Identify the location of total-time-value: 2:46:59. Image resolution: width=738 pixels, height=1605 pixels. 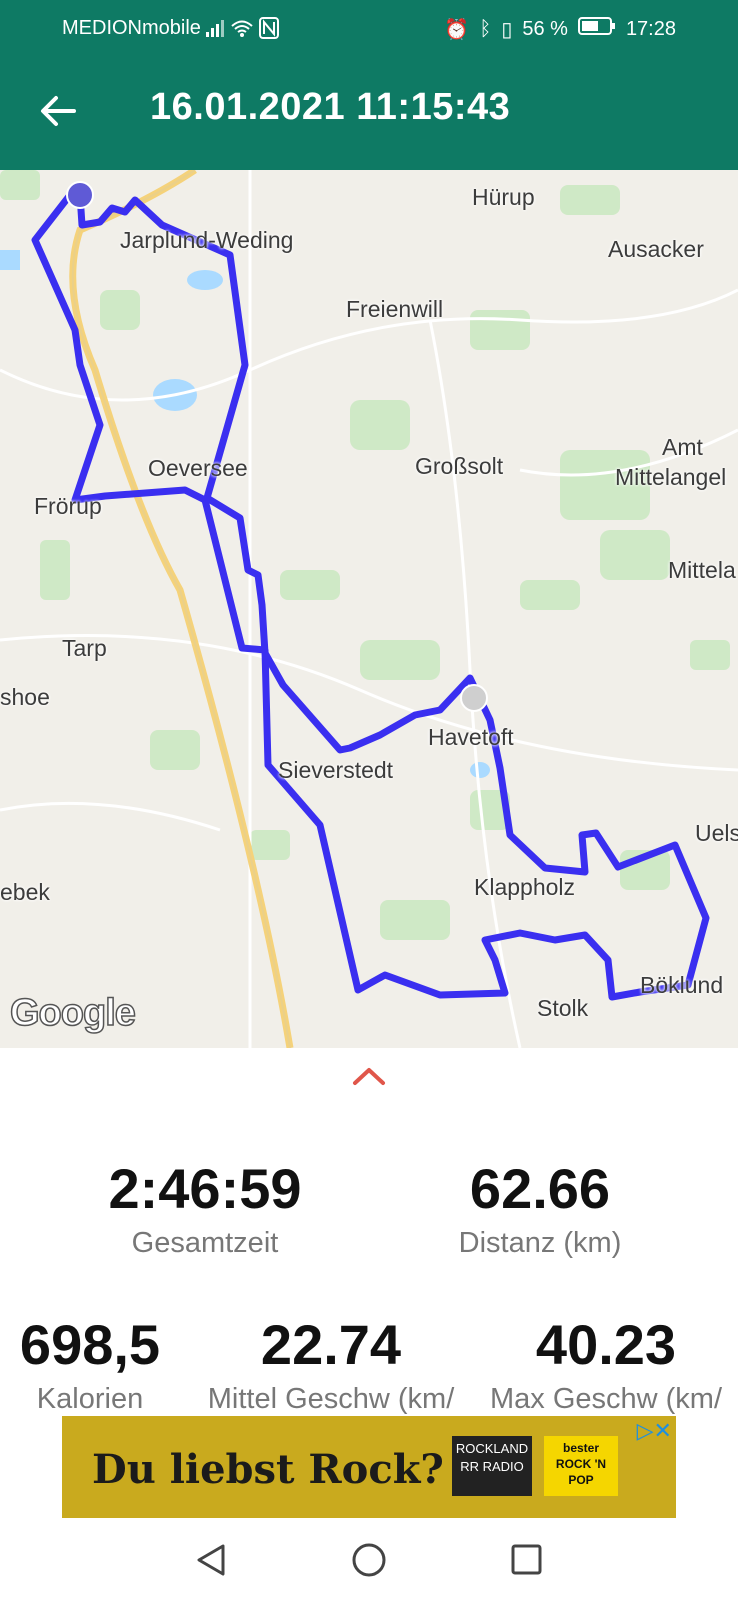
(205, 1188).